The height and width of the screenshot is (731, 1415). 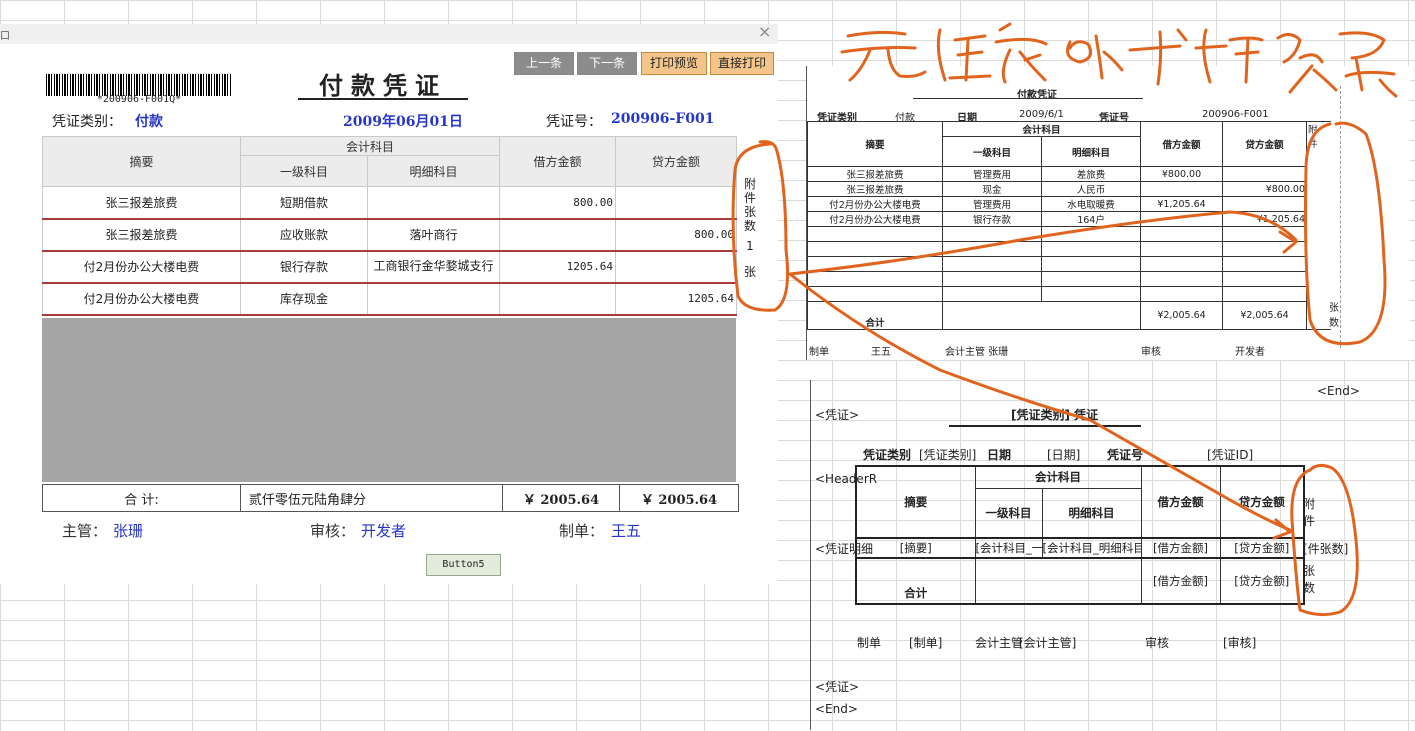 What do you see at coordinates (384, 531) in the screenshot?
I see `auditor-value: 开发者` at bounding box center [384, 531].